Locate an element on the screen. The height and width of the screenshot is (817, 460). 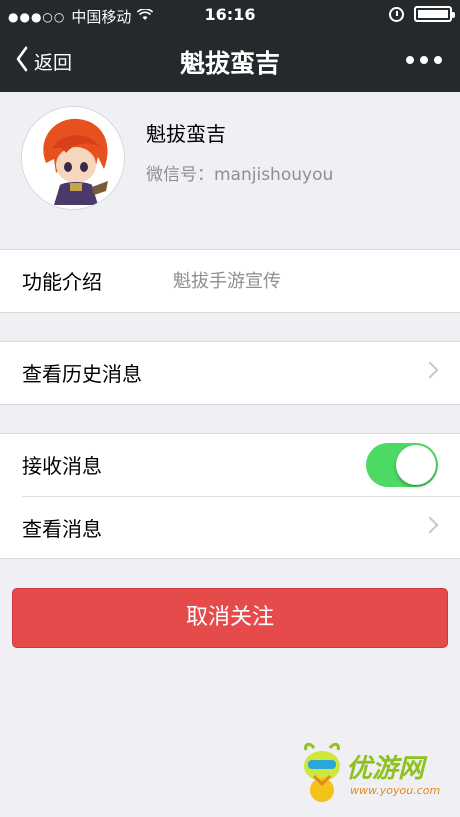
nav-bar: 返回 魁拔蛮吉 is located at coordinates (230, 61).